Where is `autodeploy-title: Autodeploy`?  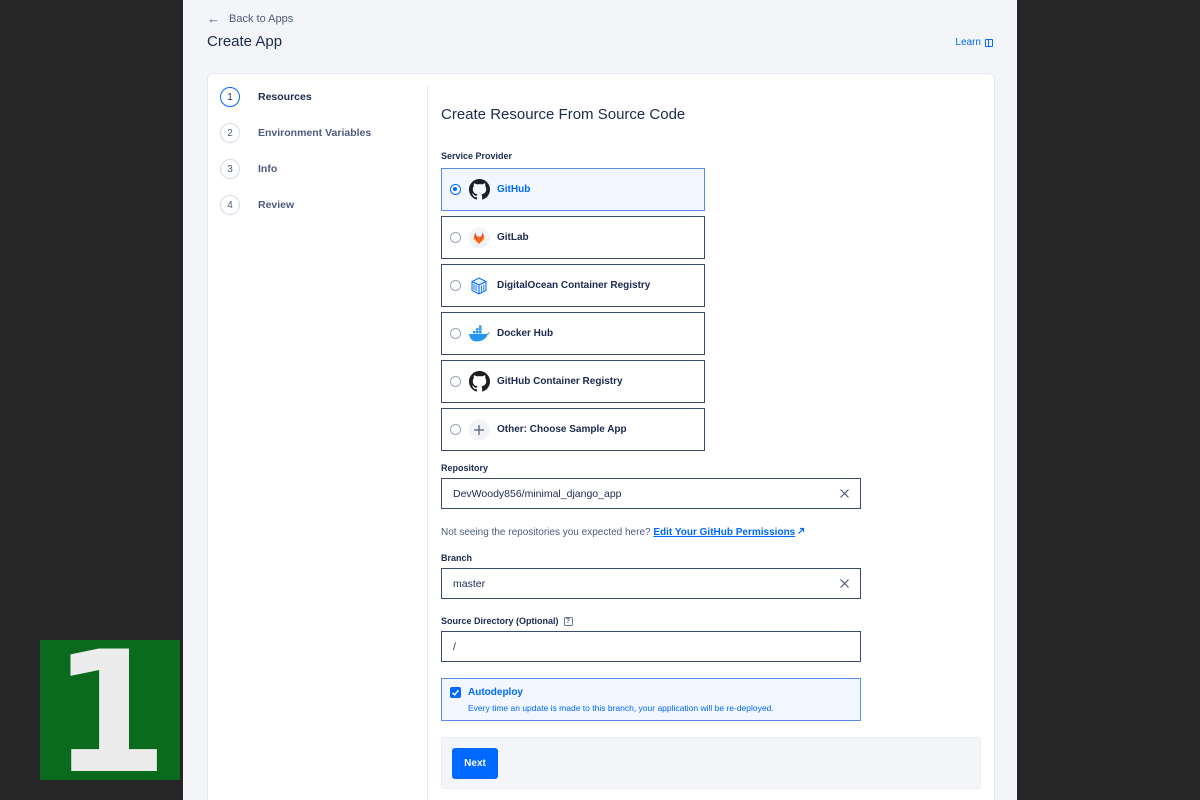
autodeploy-title: Autodeploy is located at coordinates (495, 692).